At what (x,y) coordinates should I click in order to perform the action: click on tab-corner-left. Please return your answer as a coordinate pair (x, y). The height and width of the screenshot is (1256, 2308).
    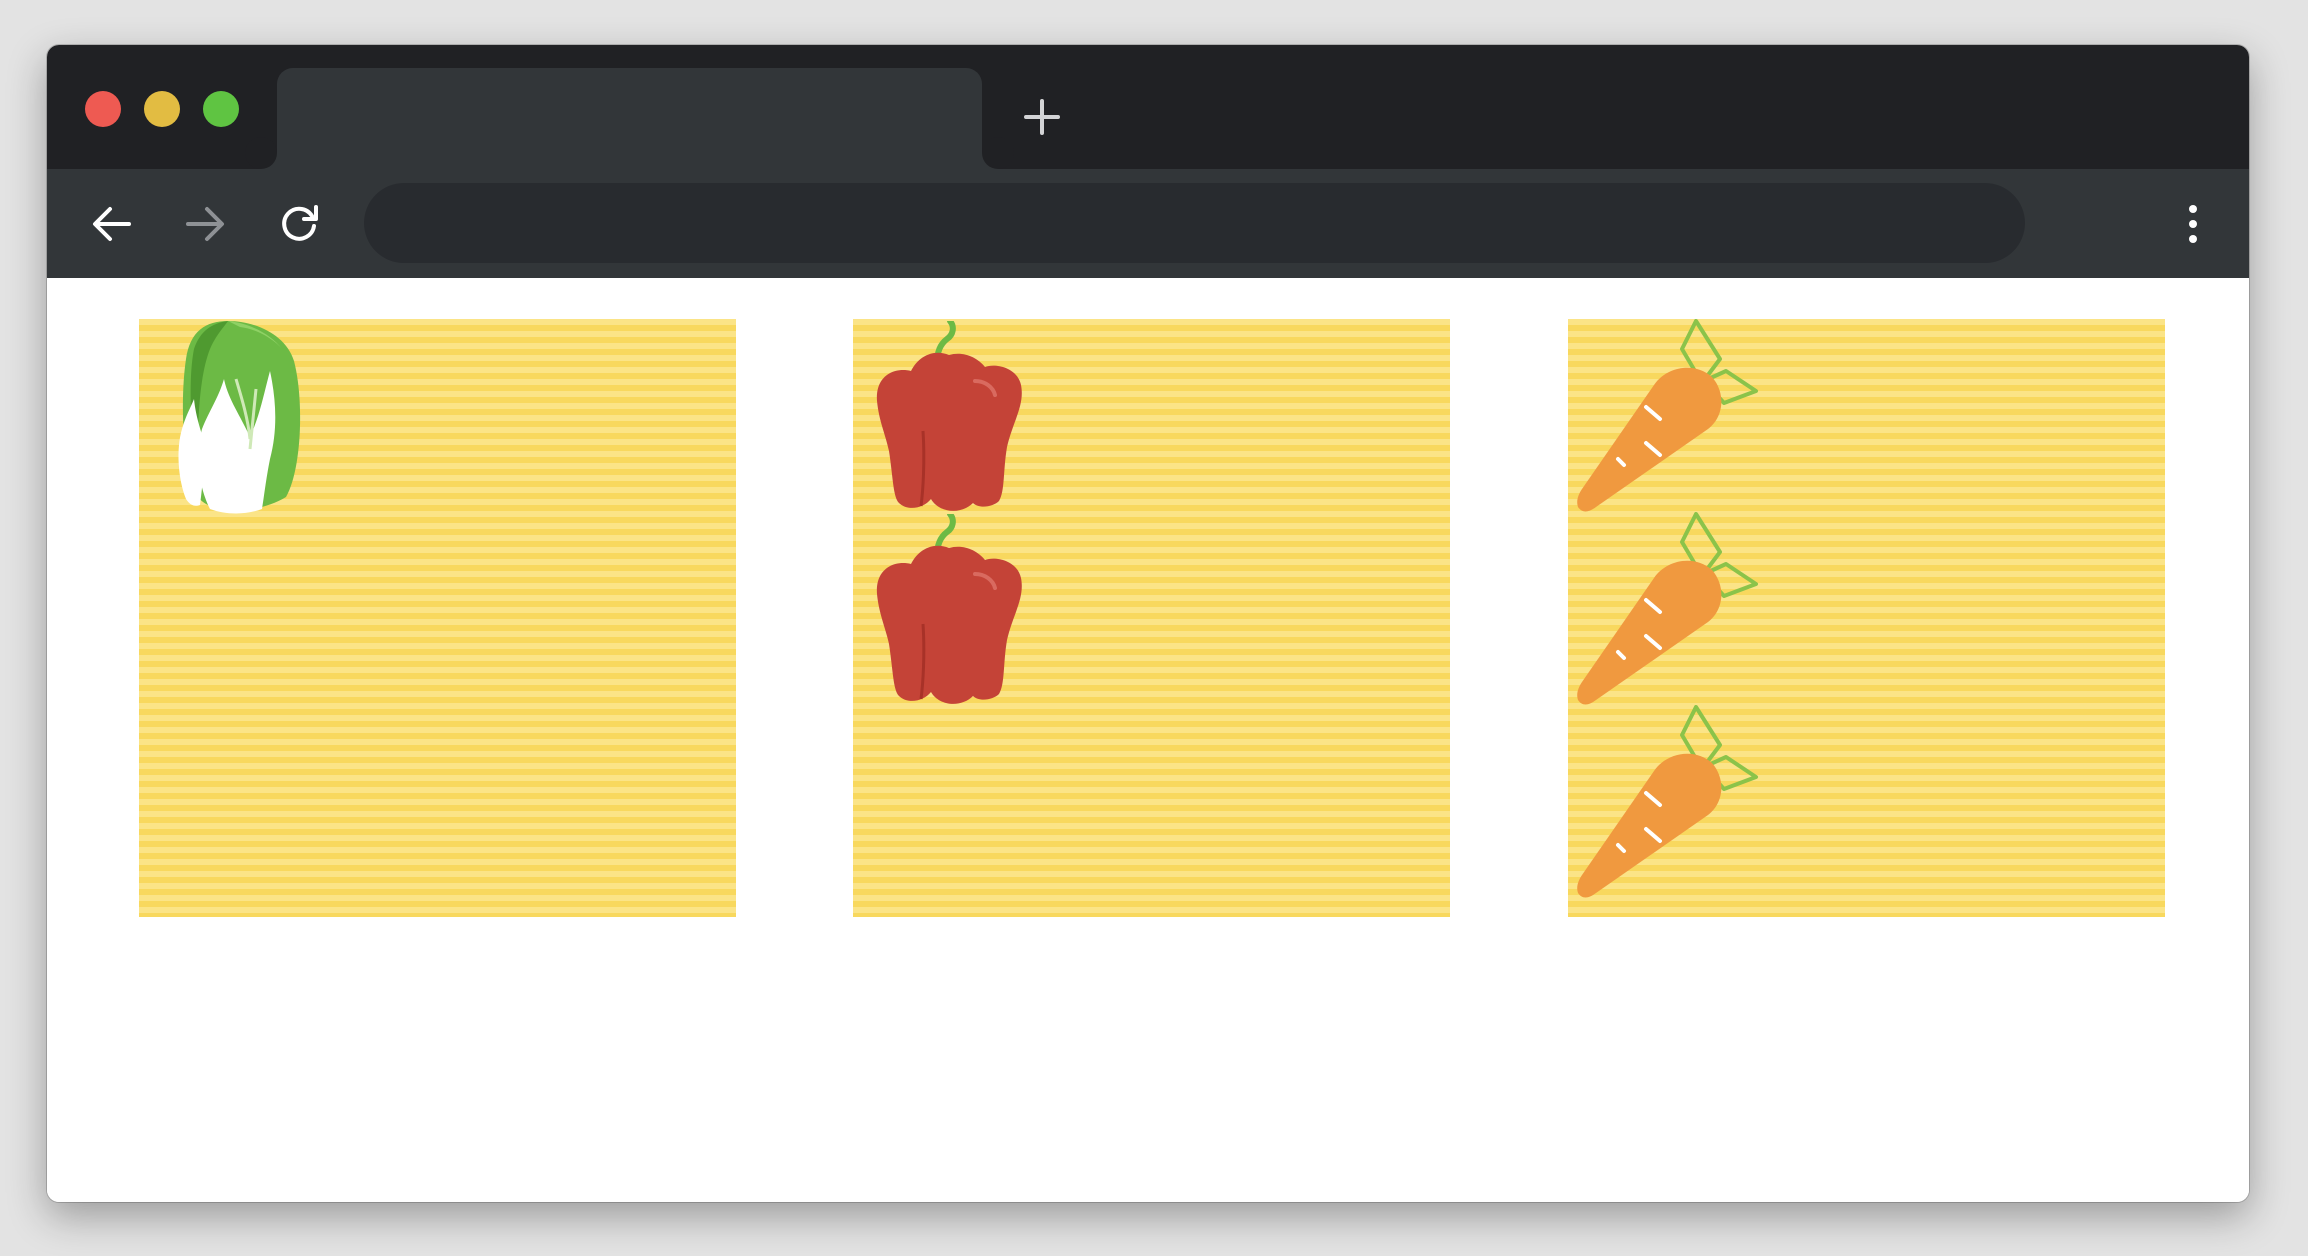
    Looking at the image, I should click on (261, 153).